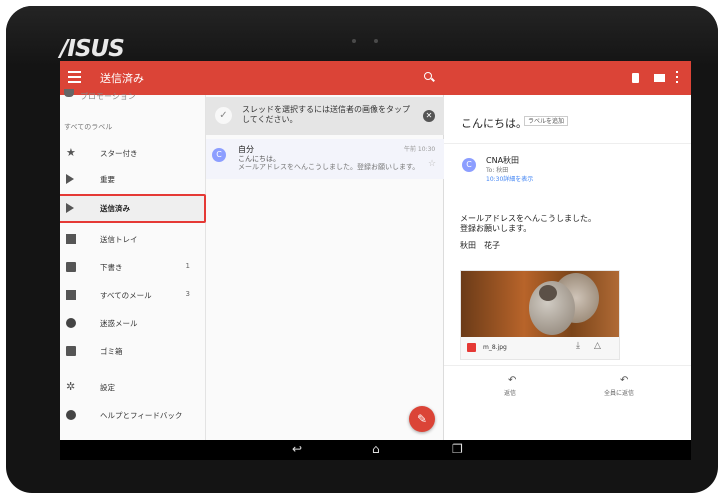 This screenshot has width=724, height=499. What do you see at coordinates (494, 123) in the screenshot?
I see `detail-subject: こんにちは。` at bounding box center [494, 123].